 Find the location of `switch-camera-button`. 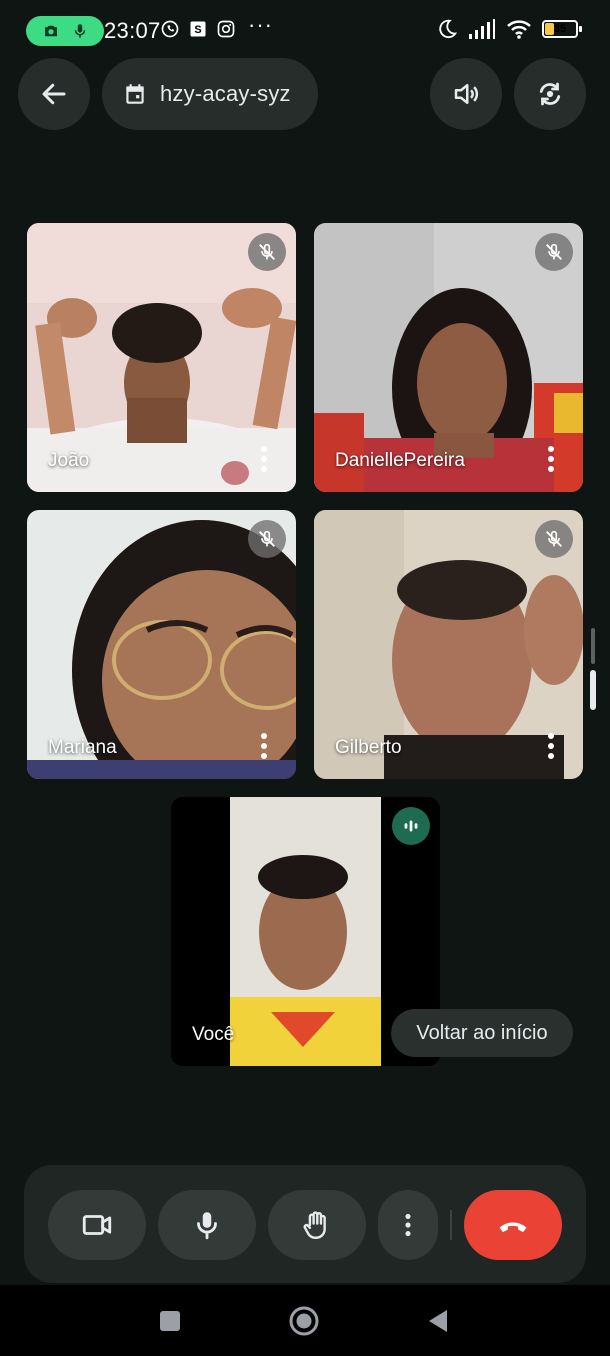

switch-camera-button is located at coordinates (550, 94).